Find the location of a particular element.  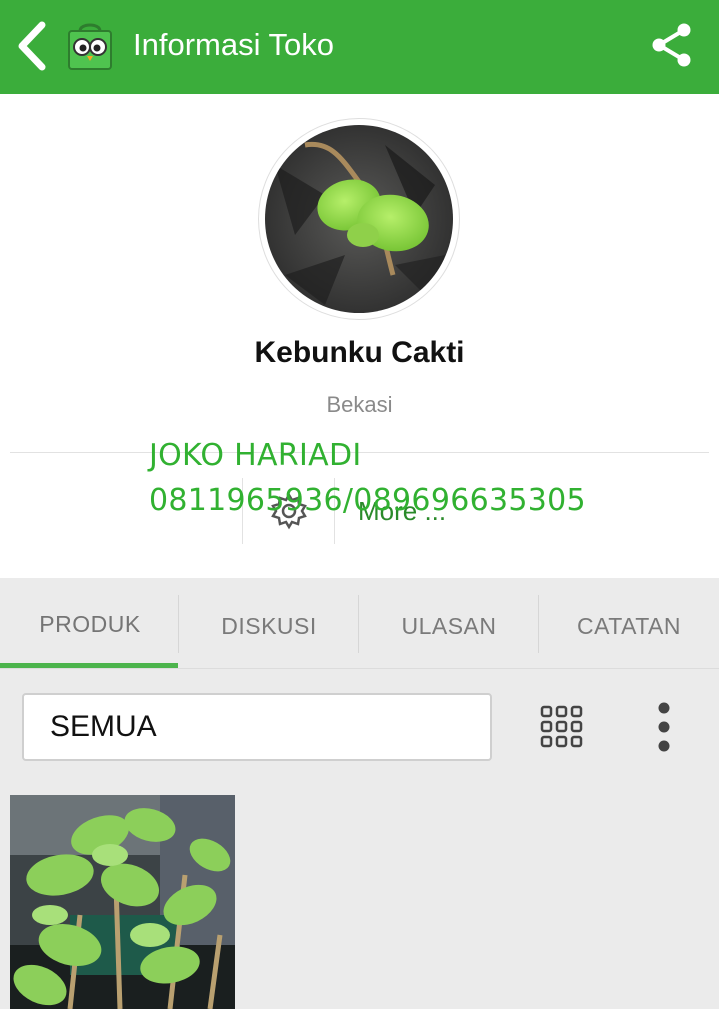

grid-view-button is located at coordinates (562, 727).